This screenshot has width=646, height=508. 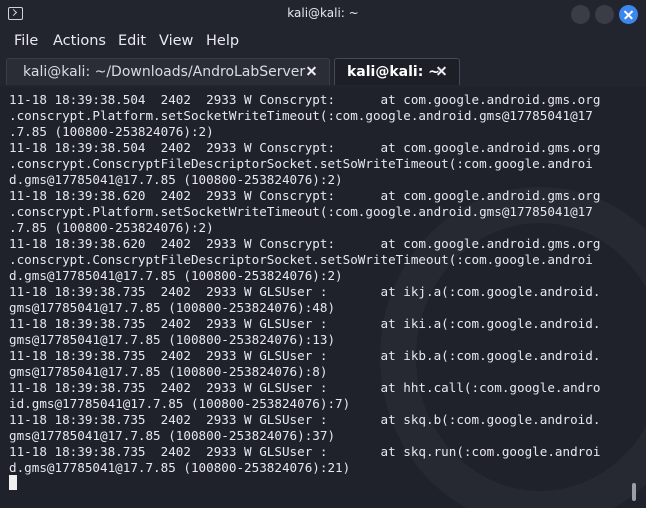 I want to click on window-title: kali@kali: ~, so click(x=323, y=13).